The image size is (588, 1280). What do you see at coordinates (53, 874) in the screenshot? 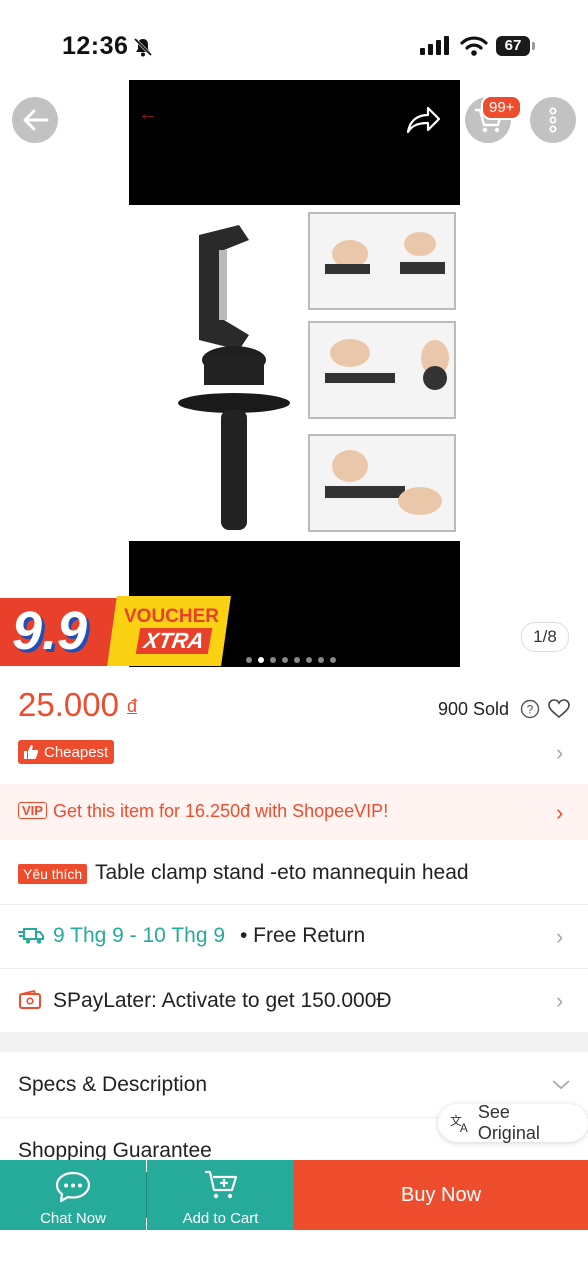
I see `favorite-shop-badge: Yêu thích` at bounding box center [53, 874].